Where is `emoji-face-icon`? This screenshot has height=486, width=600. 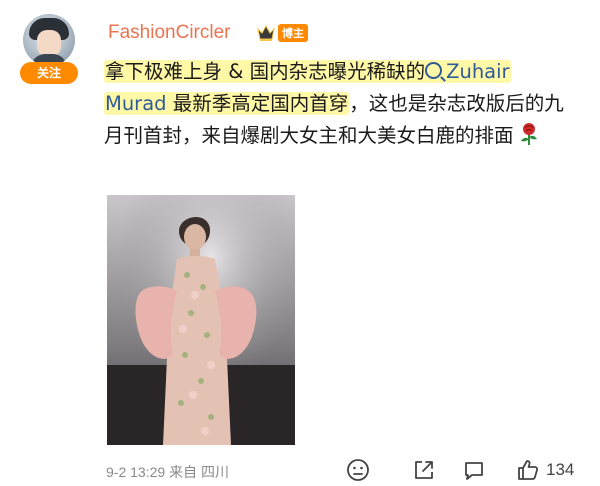 emoji-face-icon is located at coordinates (358, 470).